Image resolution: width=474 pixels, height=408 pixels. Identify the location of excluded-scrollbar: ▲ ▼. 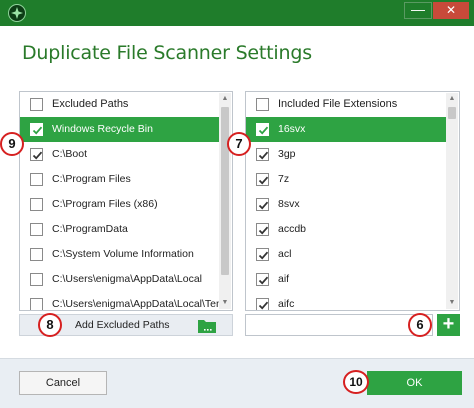
(225, 201).